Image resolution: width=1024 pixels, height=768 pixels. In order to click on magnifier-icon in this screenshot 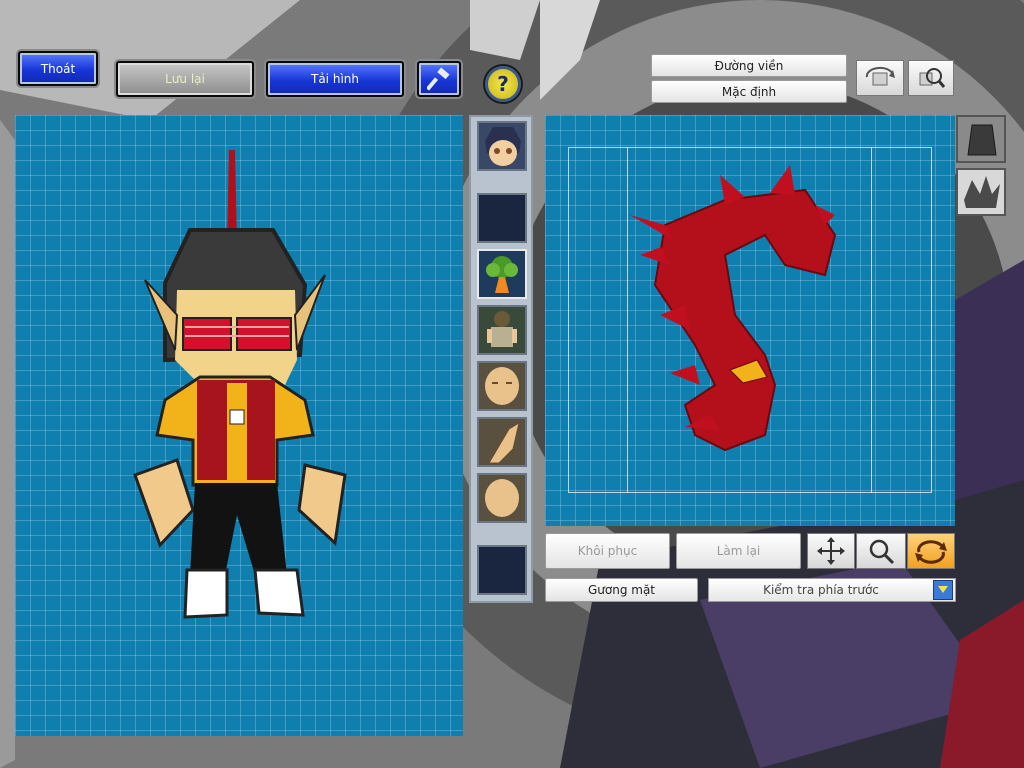, I will do `click(882, 552)`.